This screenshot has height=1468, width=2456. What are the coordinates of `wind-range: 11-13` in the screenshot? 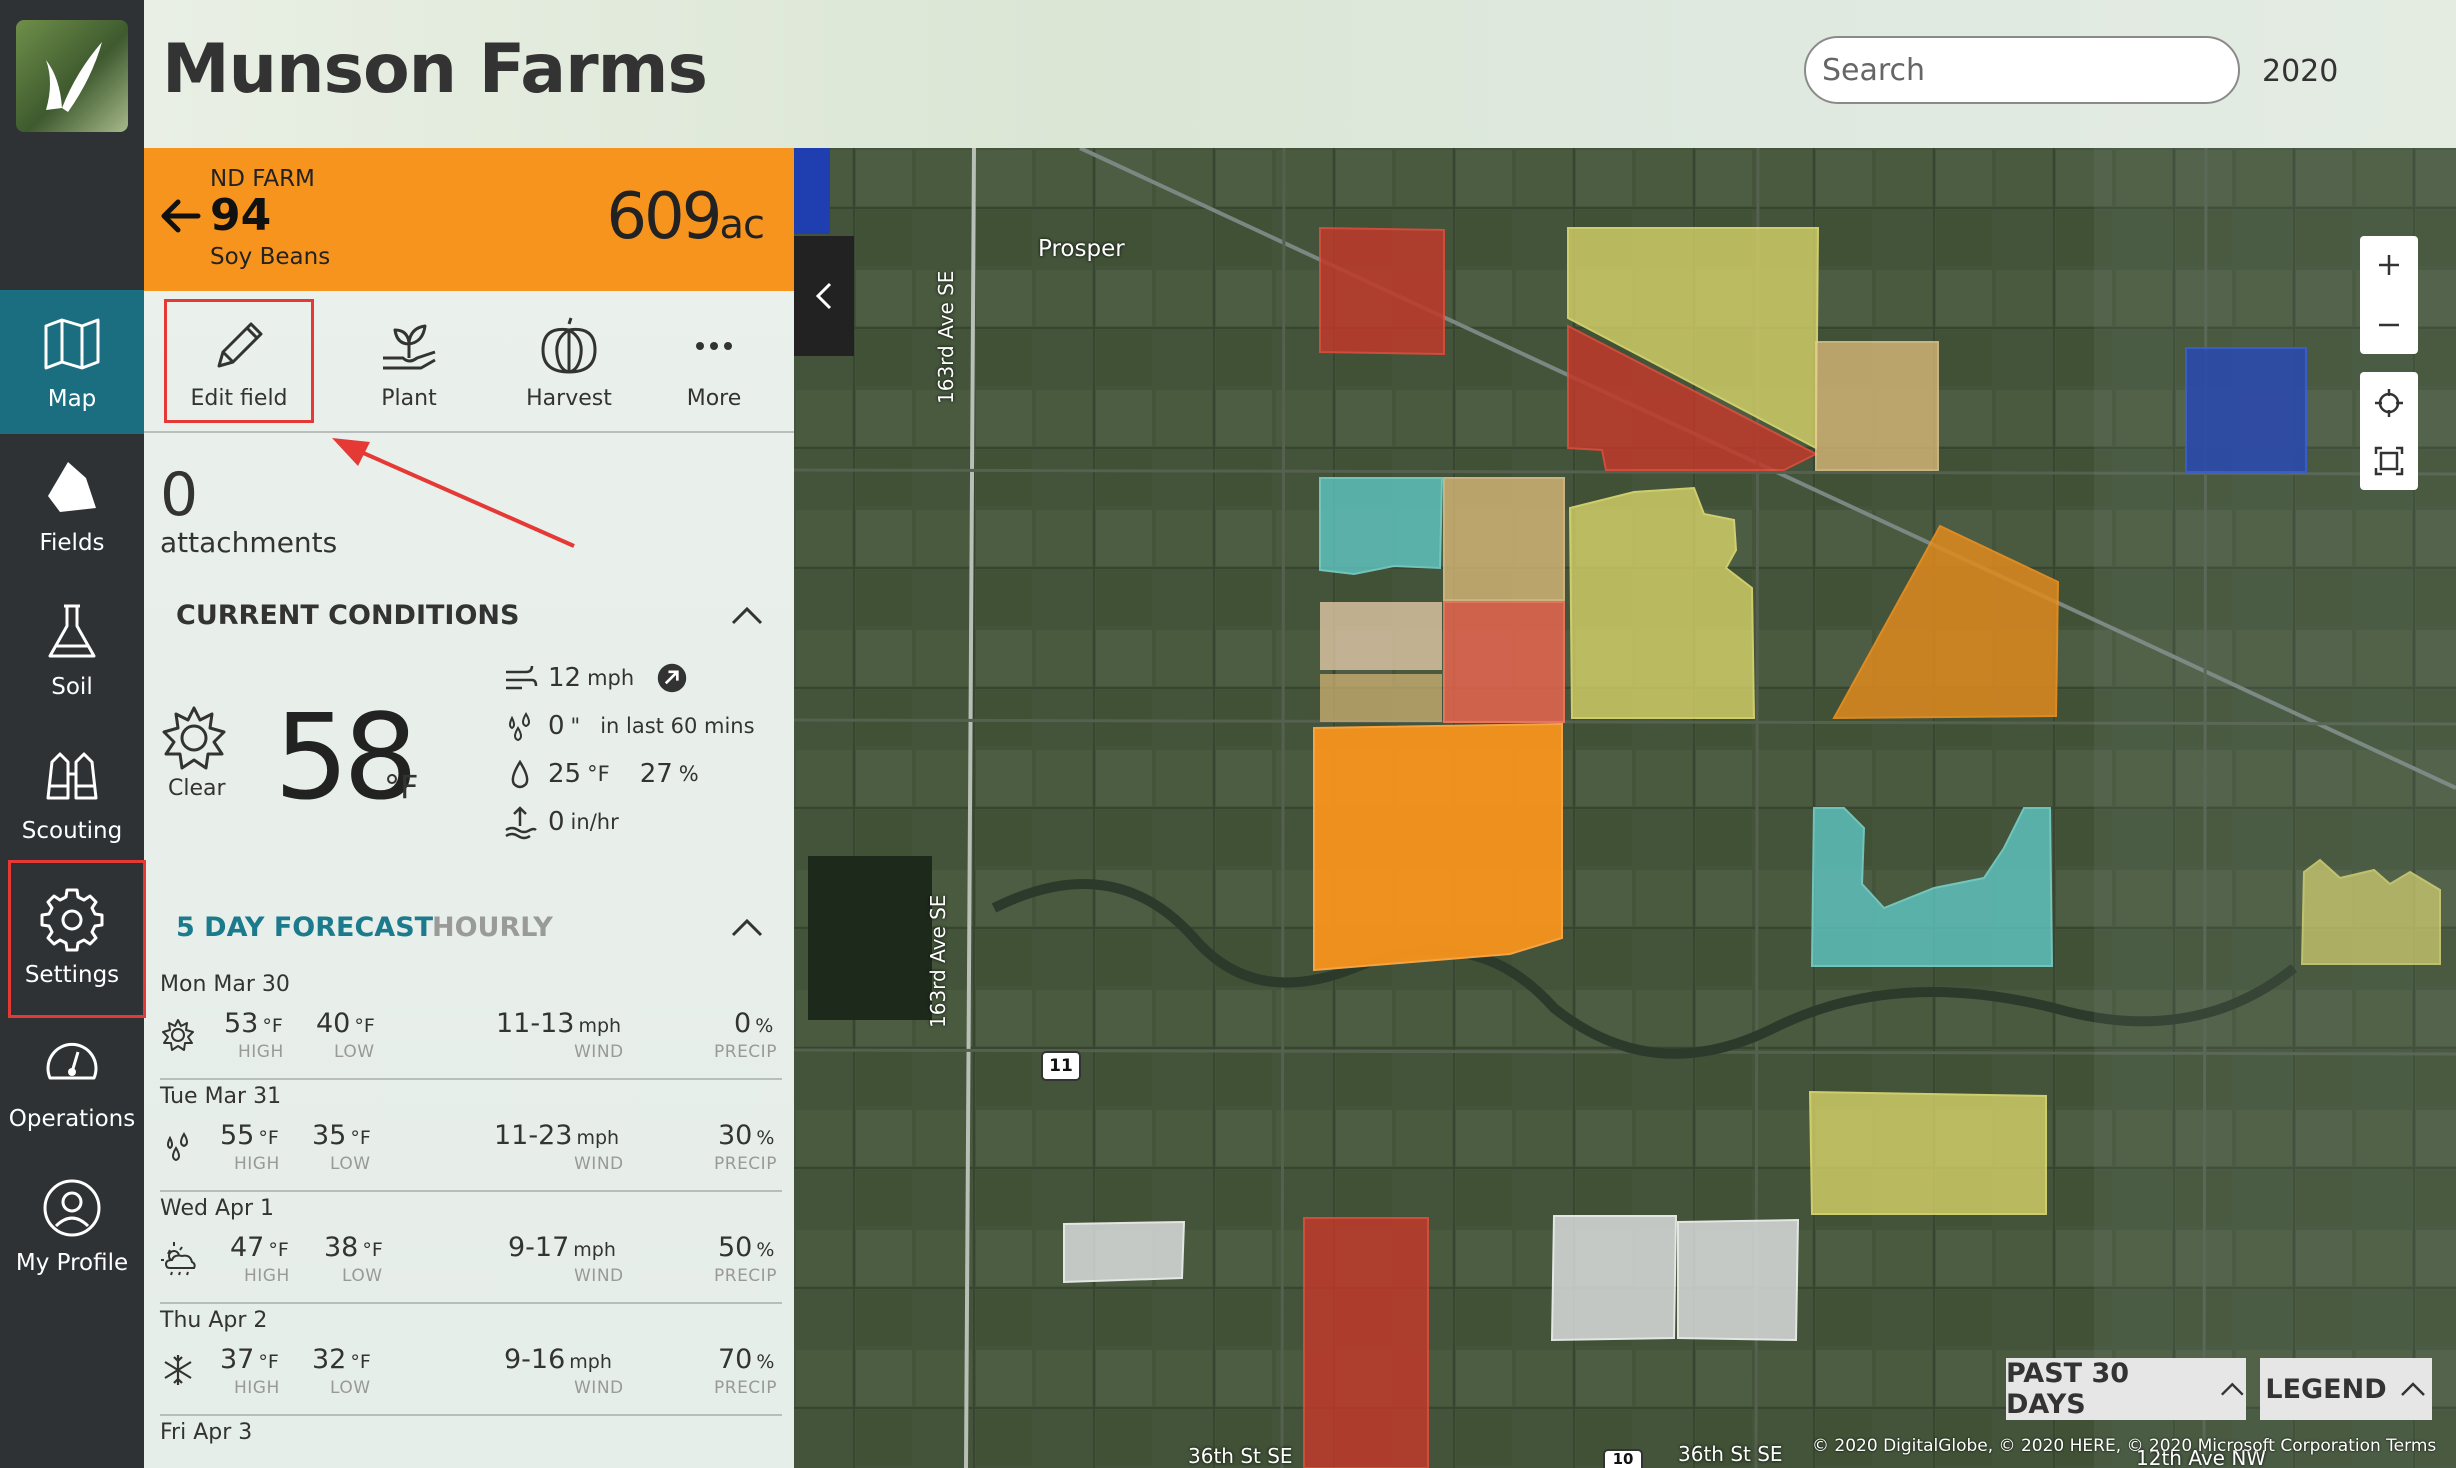 It's located at (535, 1023).